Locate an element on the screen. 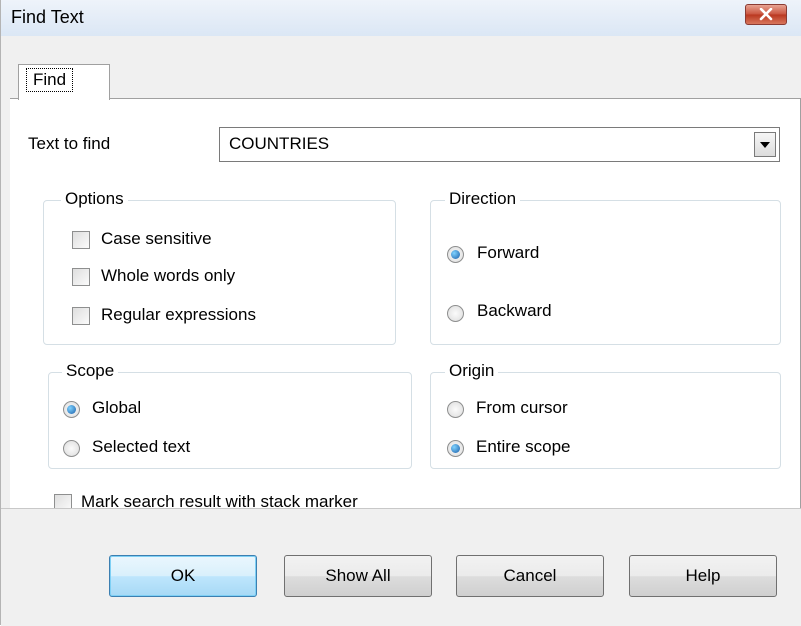 This screenshot has height=626, width=801. entire-scope-label: Entire scope is located at coordinates (523, 447).